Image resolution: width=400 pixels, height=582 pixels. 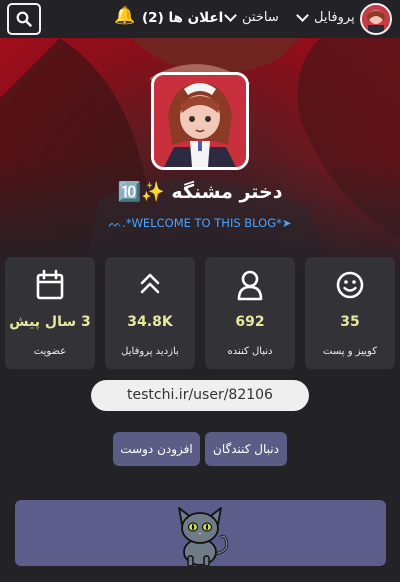 I want to click on build-menu: ساختن, so click(x=251, y=17).